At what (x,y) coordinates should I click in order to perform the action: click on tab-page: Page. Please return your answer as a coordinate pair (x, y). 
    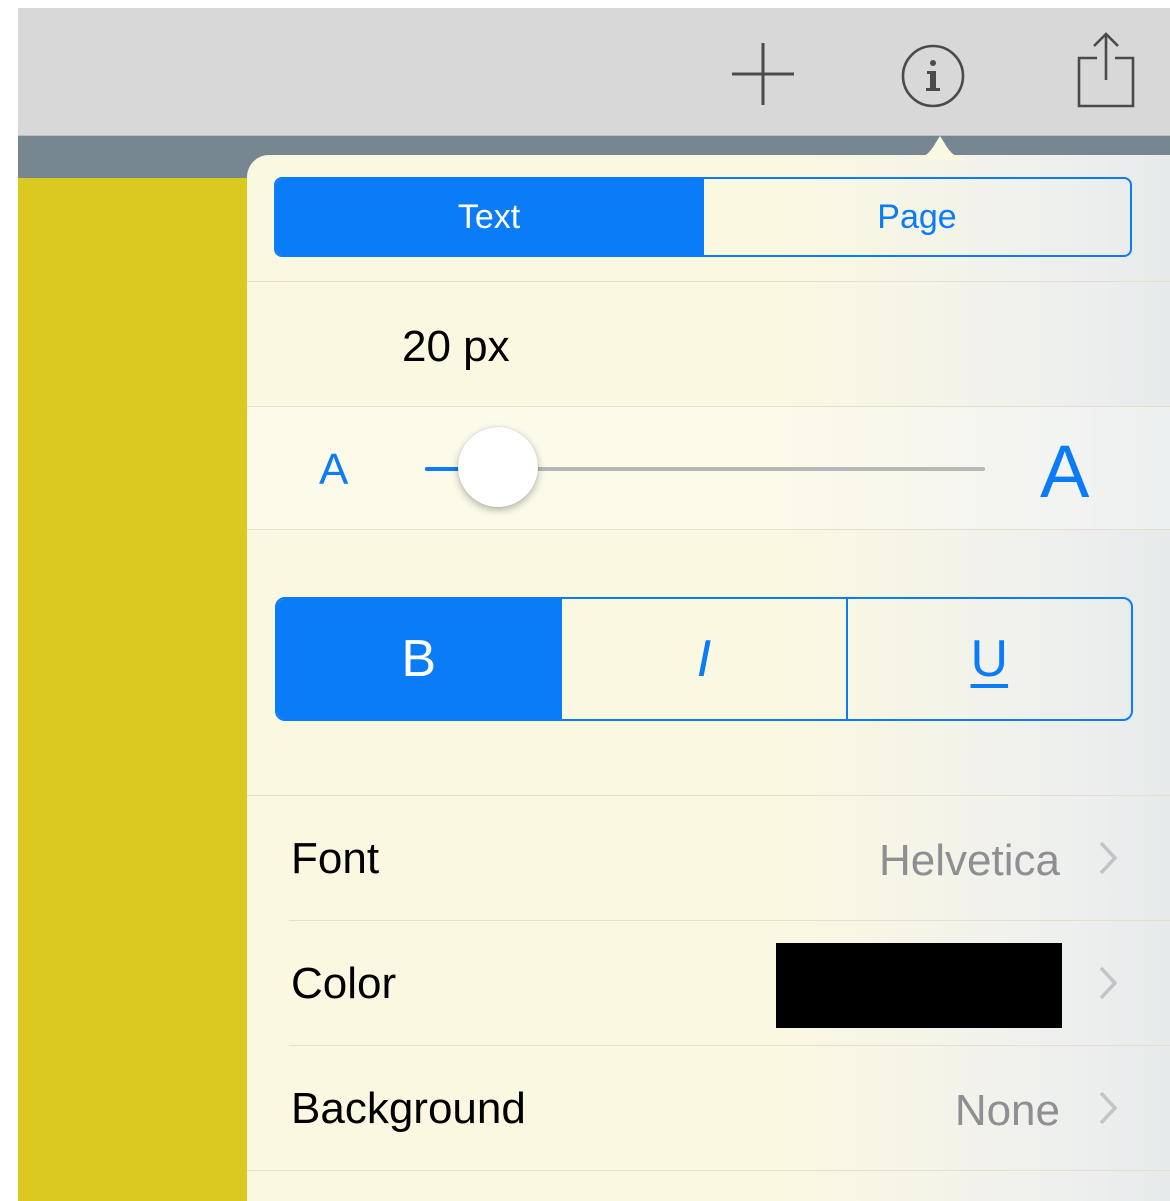
    Looking at the image, I should click on (916, 217).